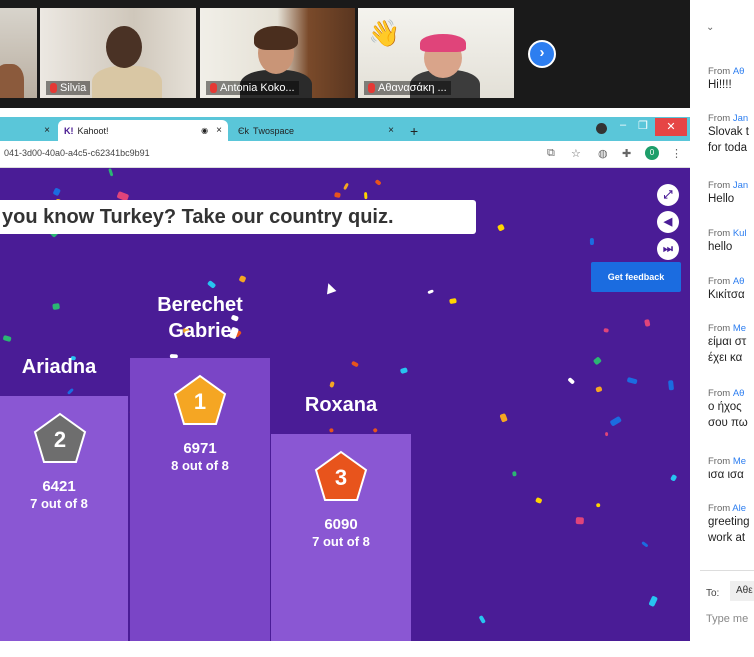 This screenshot has height=657, width=754. What do you see at coordinates (668, 222) in the screenshot?
I see `volume-button: ◀` at bounding box center [668, 222].